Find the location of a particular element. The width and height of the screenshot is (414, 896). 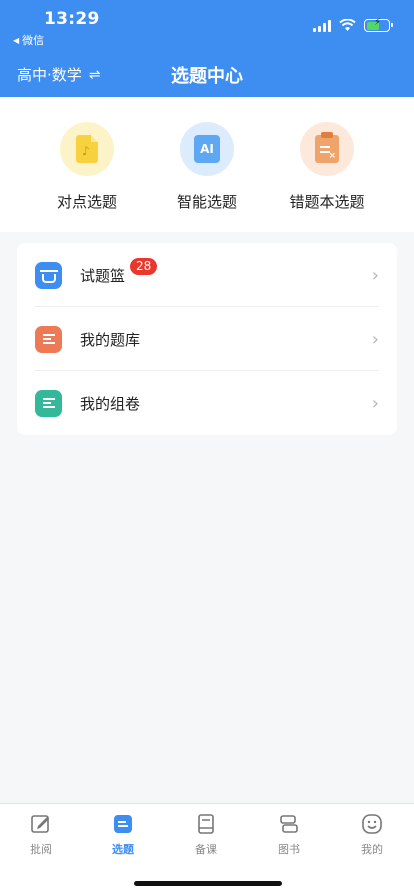

tab-label: 备课 is located at coordinates (206, 849).